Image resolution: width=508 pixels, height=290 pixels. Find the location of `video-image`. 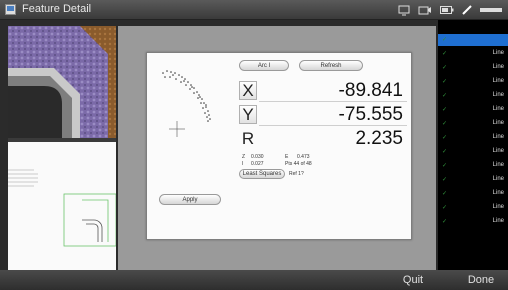

video-image is located at coordinates (62, 82).